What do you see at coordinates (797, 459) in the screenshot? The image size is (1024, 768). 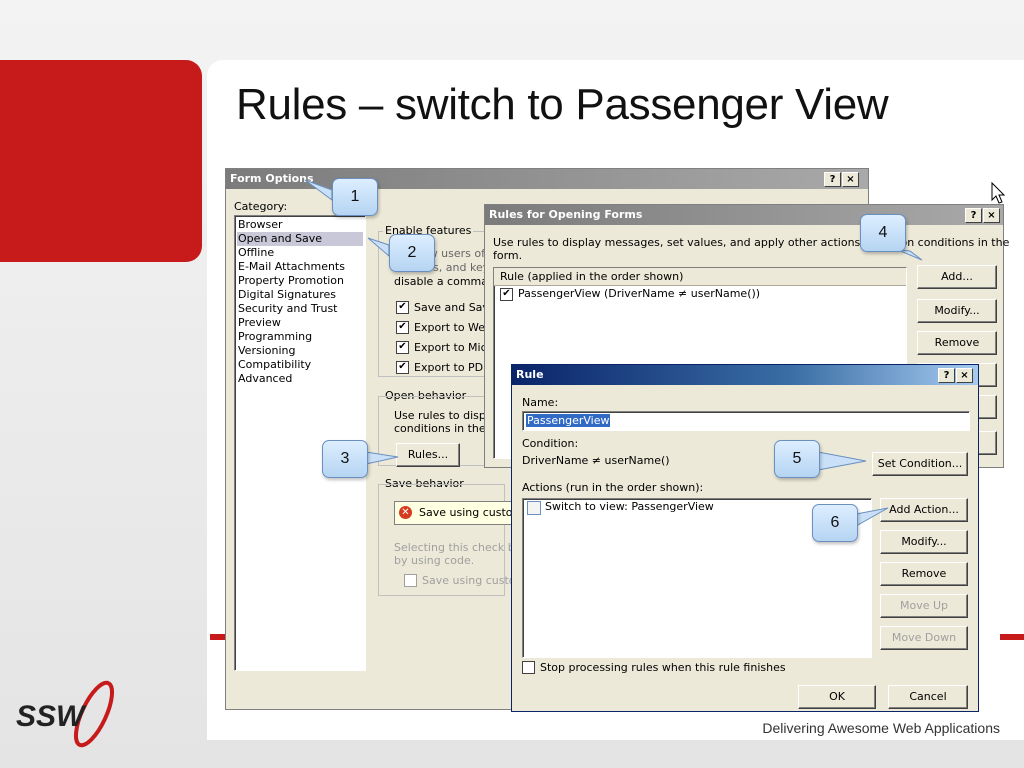 I see `callout-5: 5` at bounding box center [797, 459].